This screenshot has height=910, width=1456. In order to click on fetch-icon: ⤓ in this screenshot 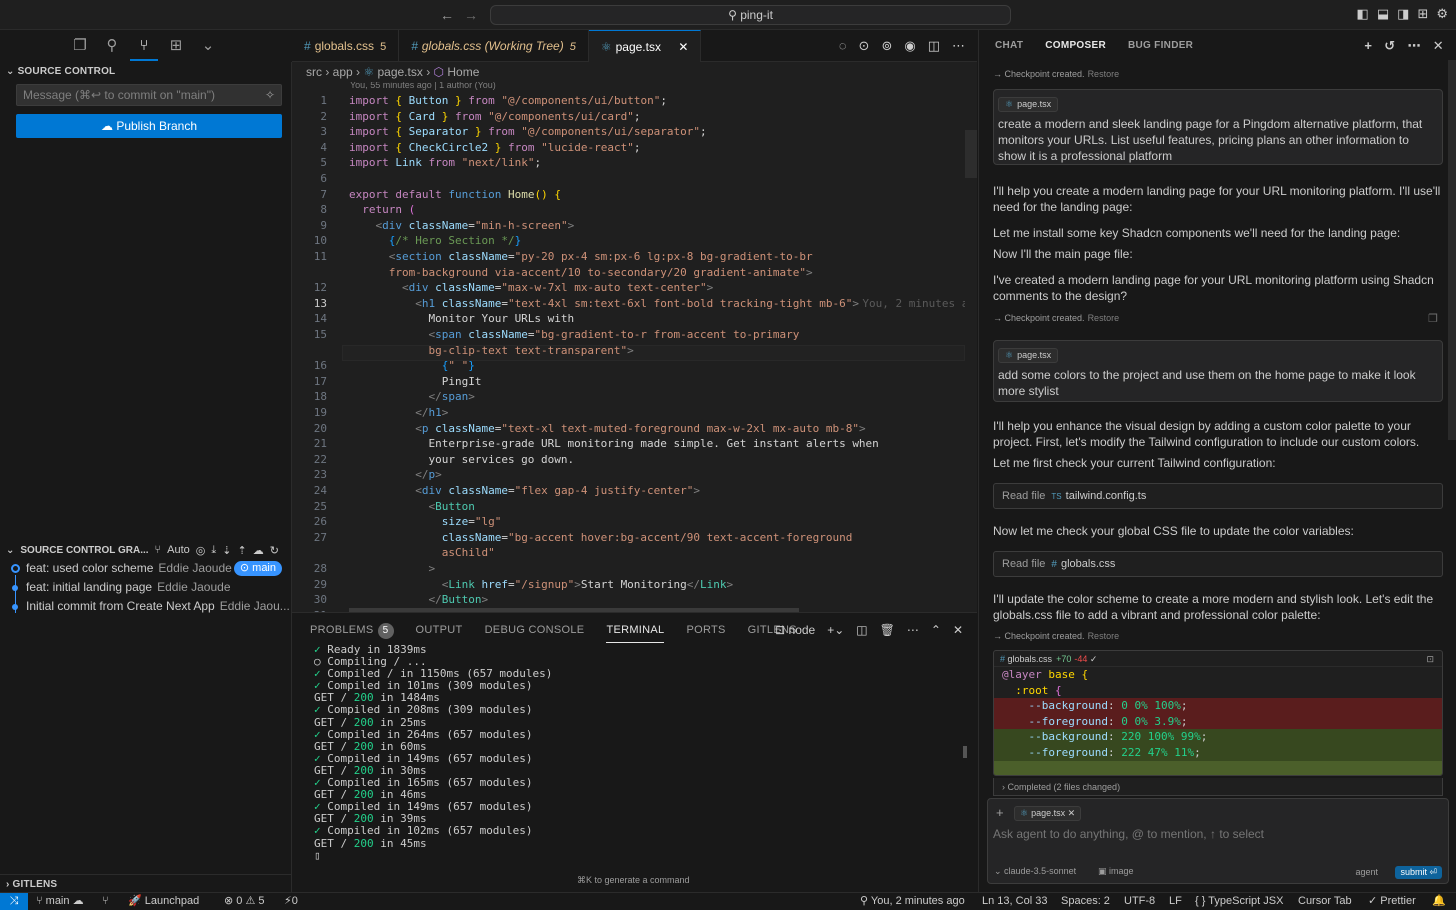, I will do `click(213, 550)`.